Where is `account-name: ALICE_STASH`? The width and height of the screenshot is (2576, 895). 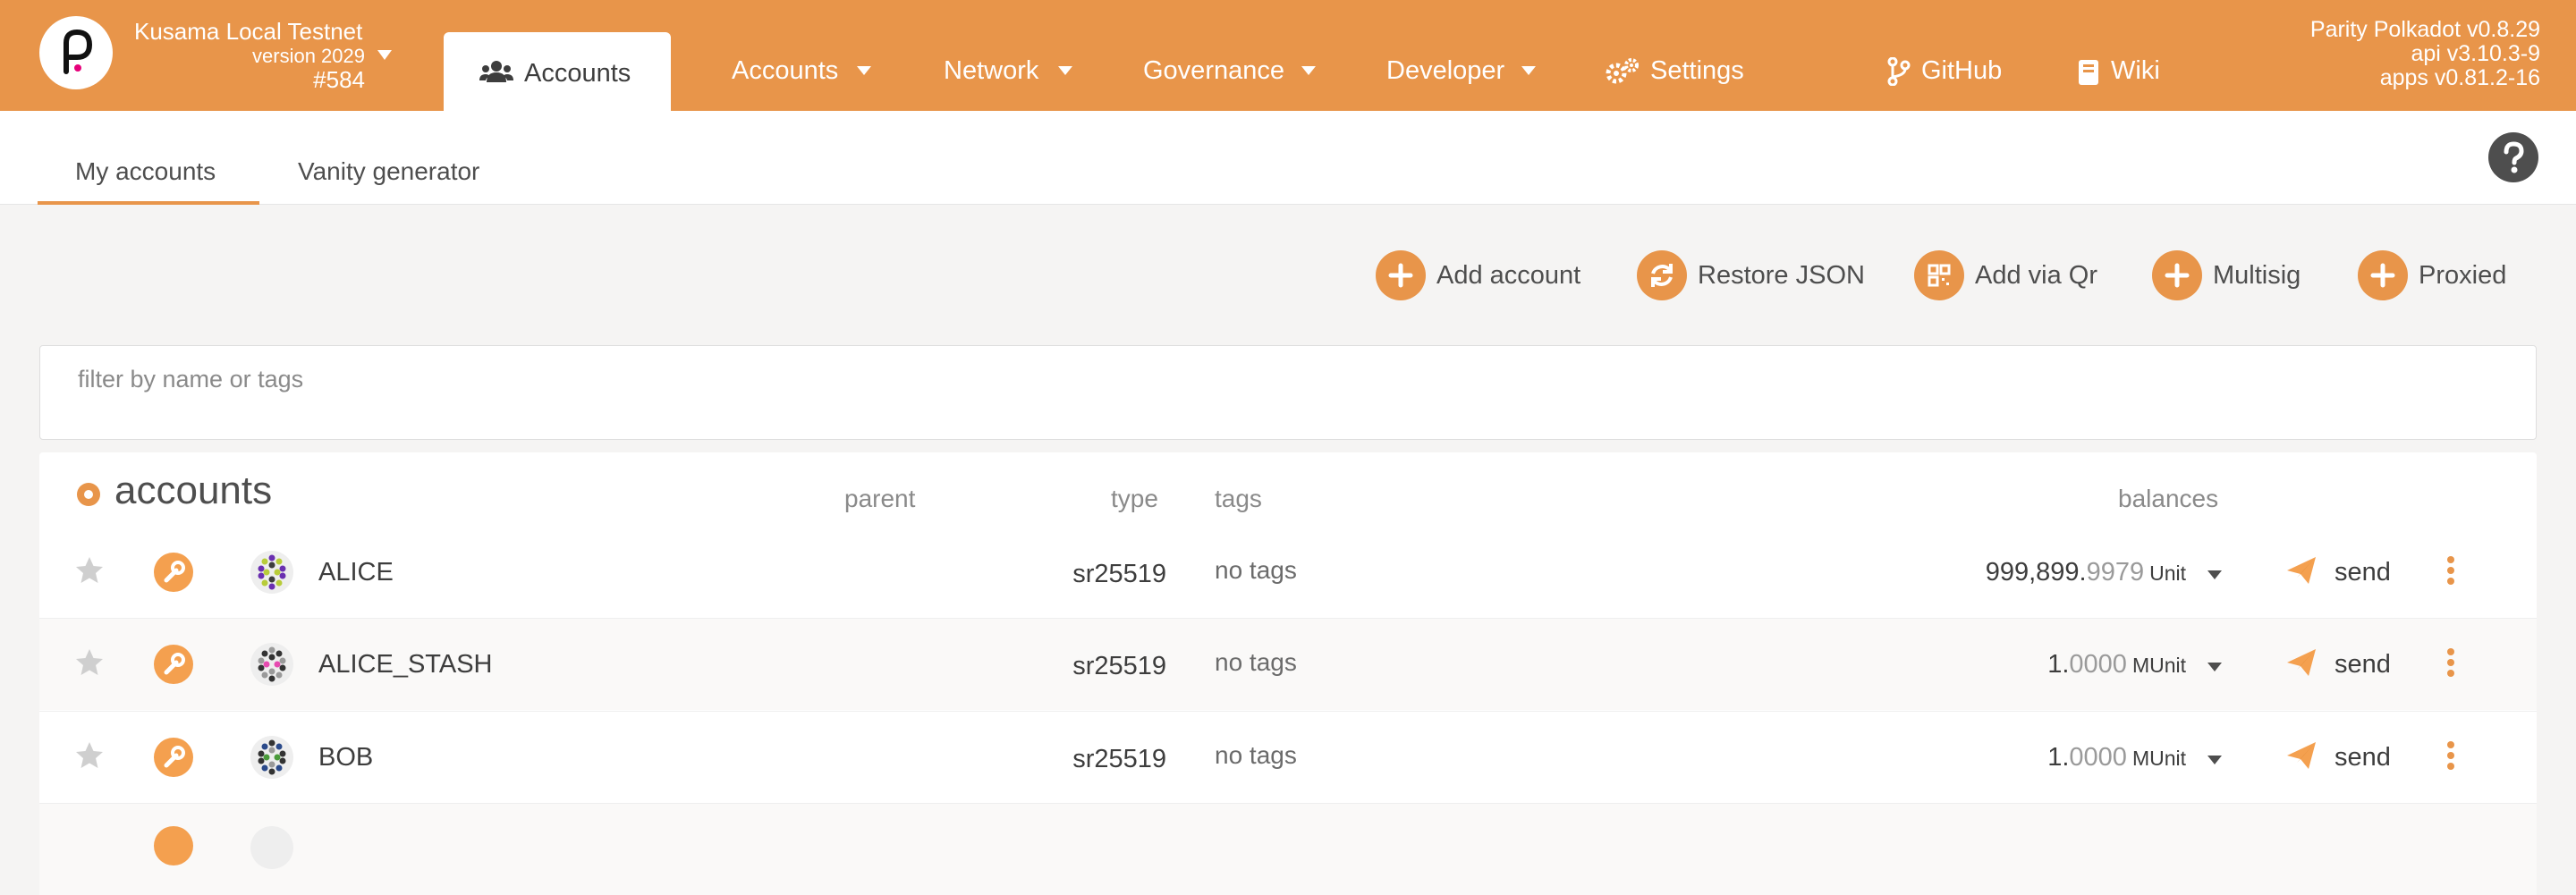 account-name: ALICE_STASH is located at coordinates (405, 664).